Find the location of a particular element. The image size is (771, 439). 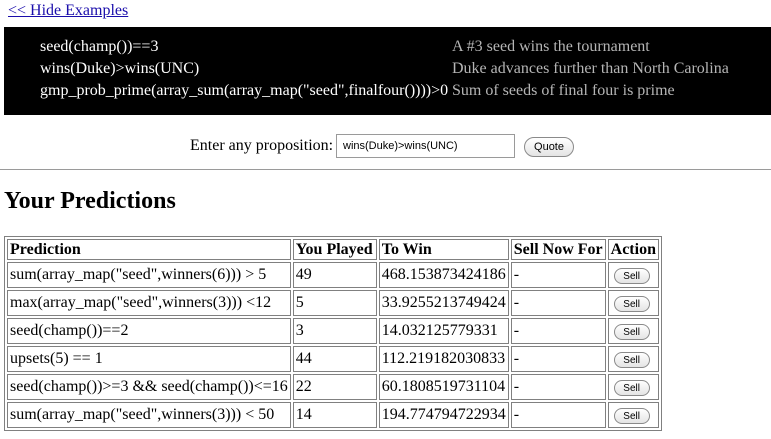

column-header-prediction: Prediction is located at coordinates (149, 249).